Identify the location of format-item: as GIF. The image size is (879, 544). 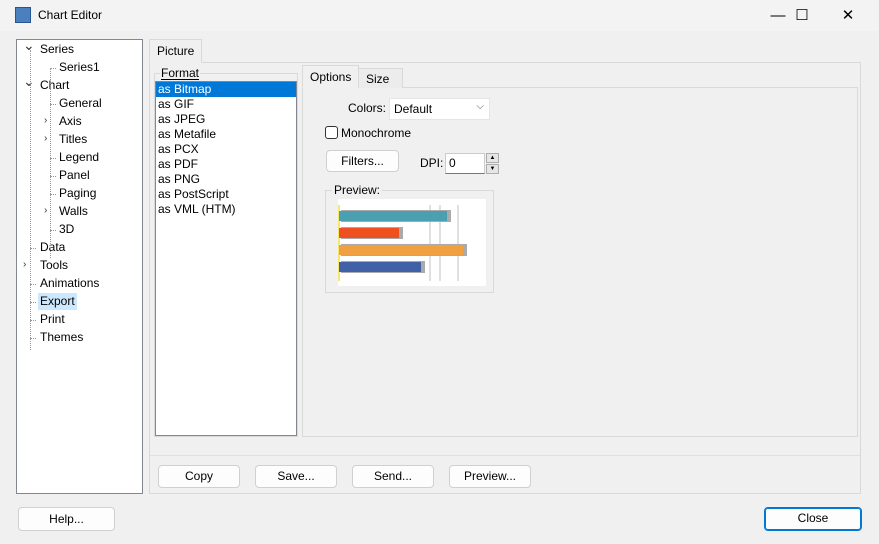
(226, 104).